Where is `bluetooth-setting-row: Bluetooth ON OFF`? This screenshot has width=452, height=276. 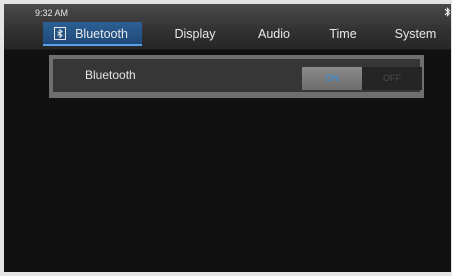 bluetooth-setting-row: Bluetooth ON OFF is located at coordinates (237, 75).